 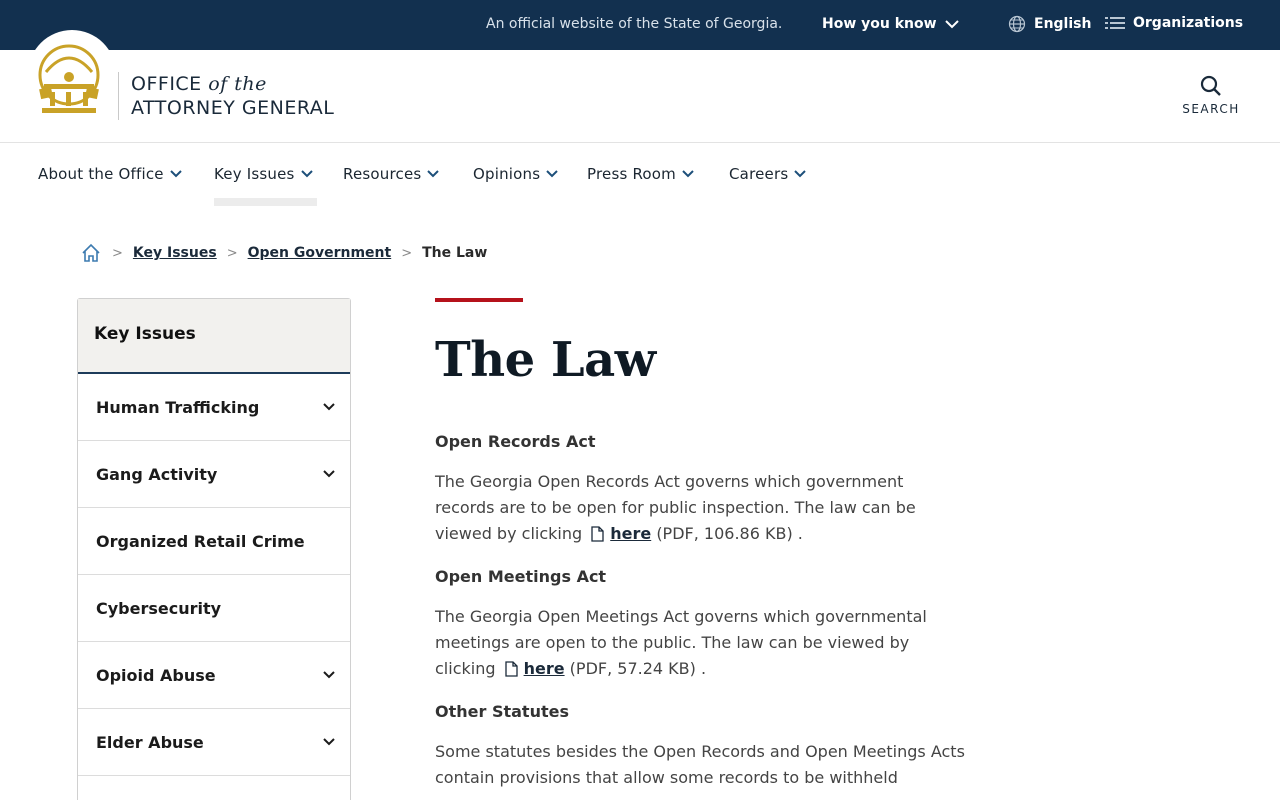 What do you see at coordinates (178, 407) in the screenshot?
I see `sidebar-item-label: Human Trafficking` at bounding box center [178, 407].